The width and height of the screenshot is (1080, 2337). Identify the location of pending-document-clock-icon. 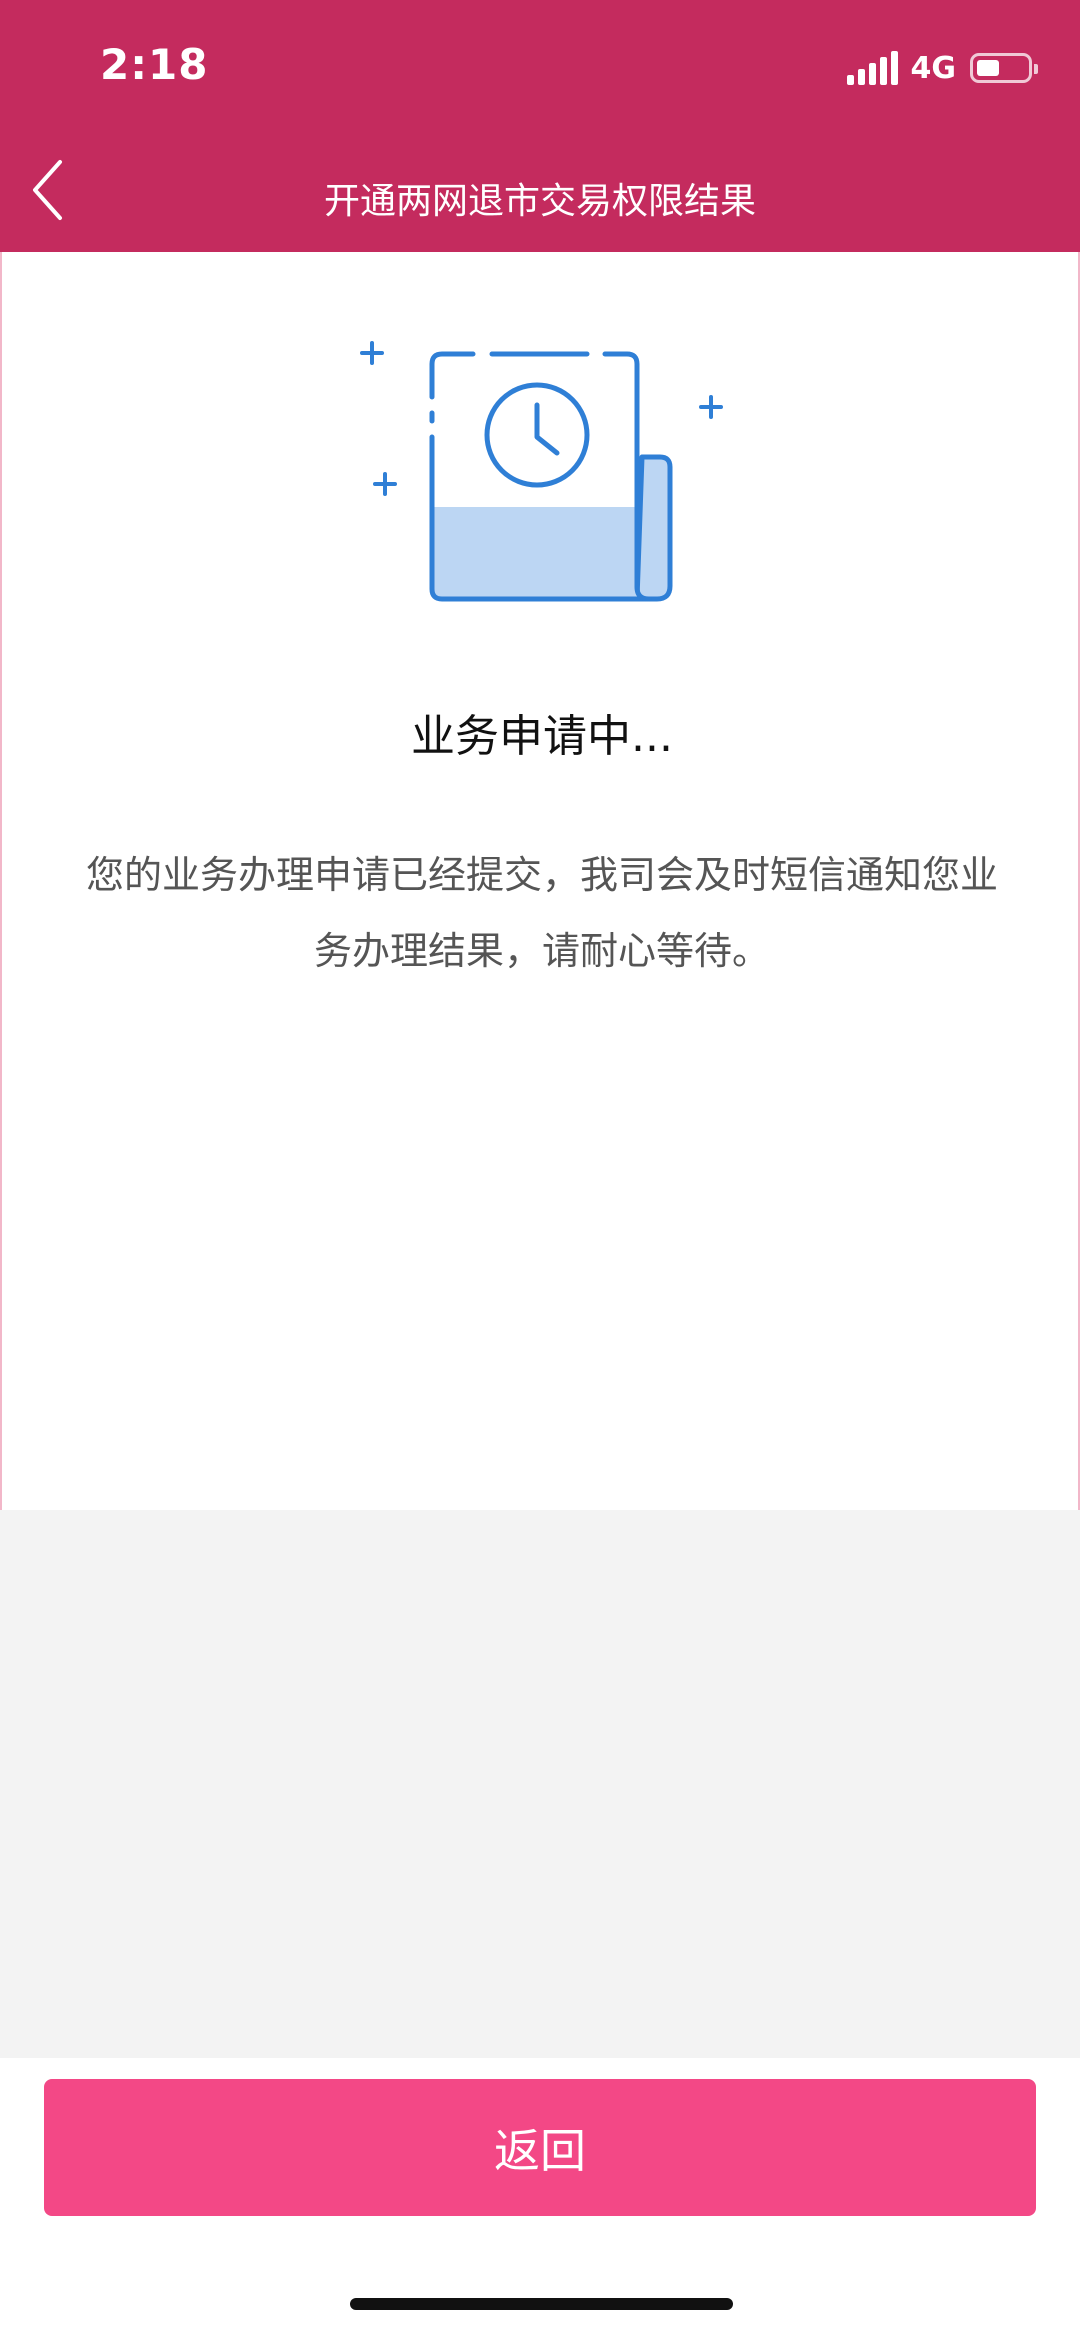
(541, 471).